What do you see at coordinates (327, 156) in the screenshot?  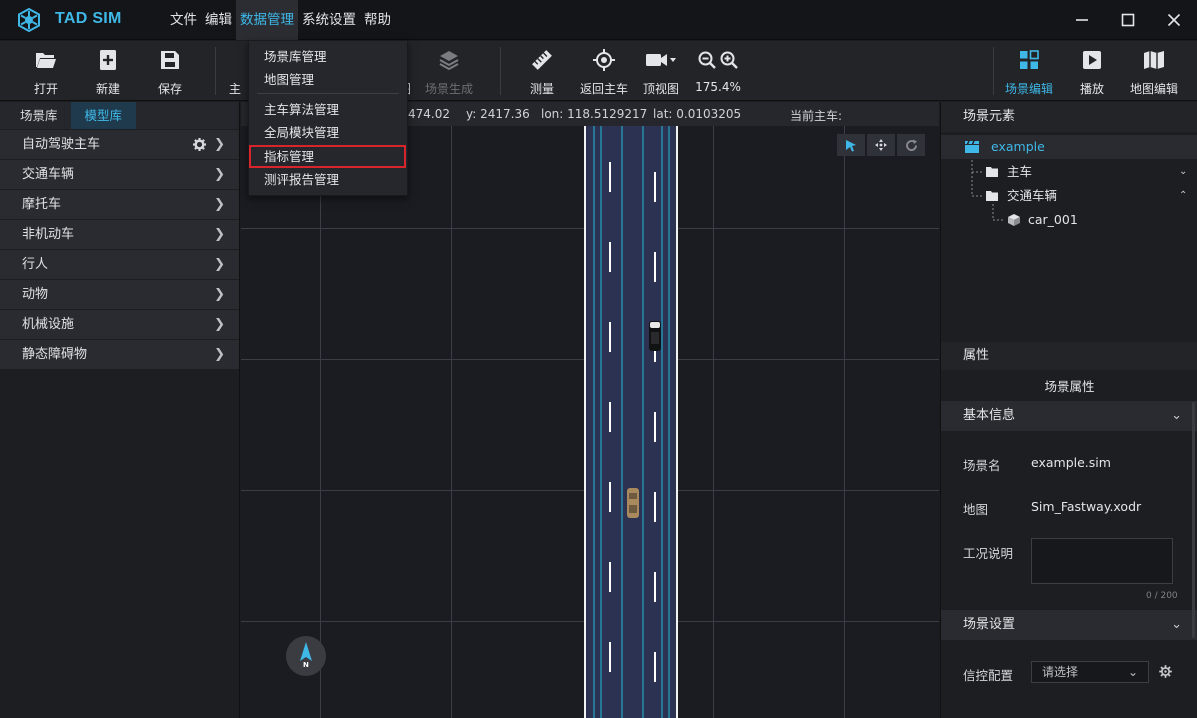 I see `menu-metric-management: 指标管理` at bounding box center [327, 156].